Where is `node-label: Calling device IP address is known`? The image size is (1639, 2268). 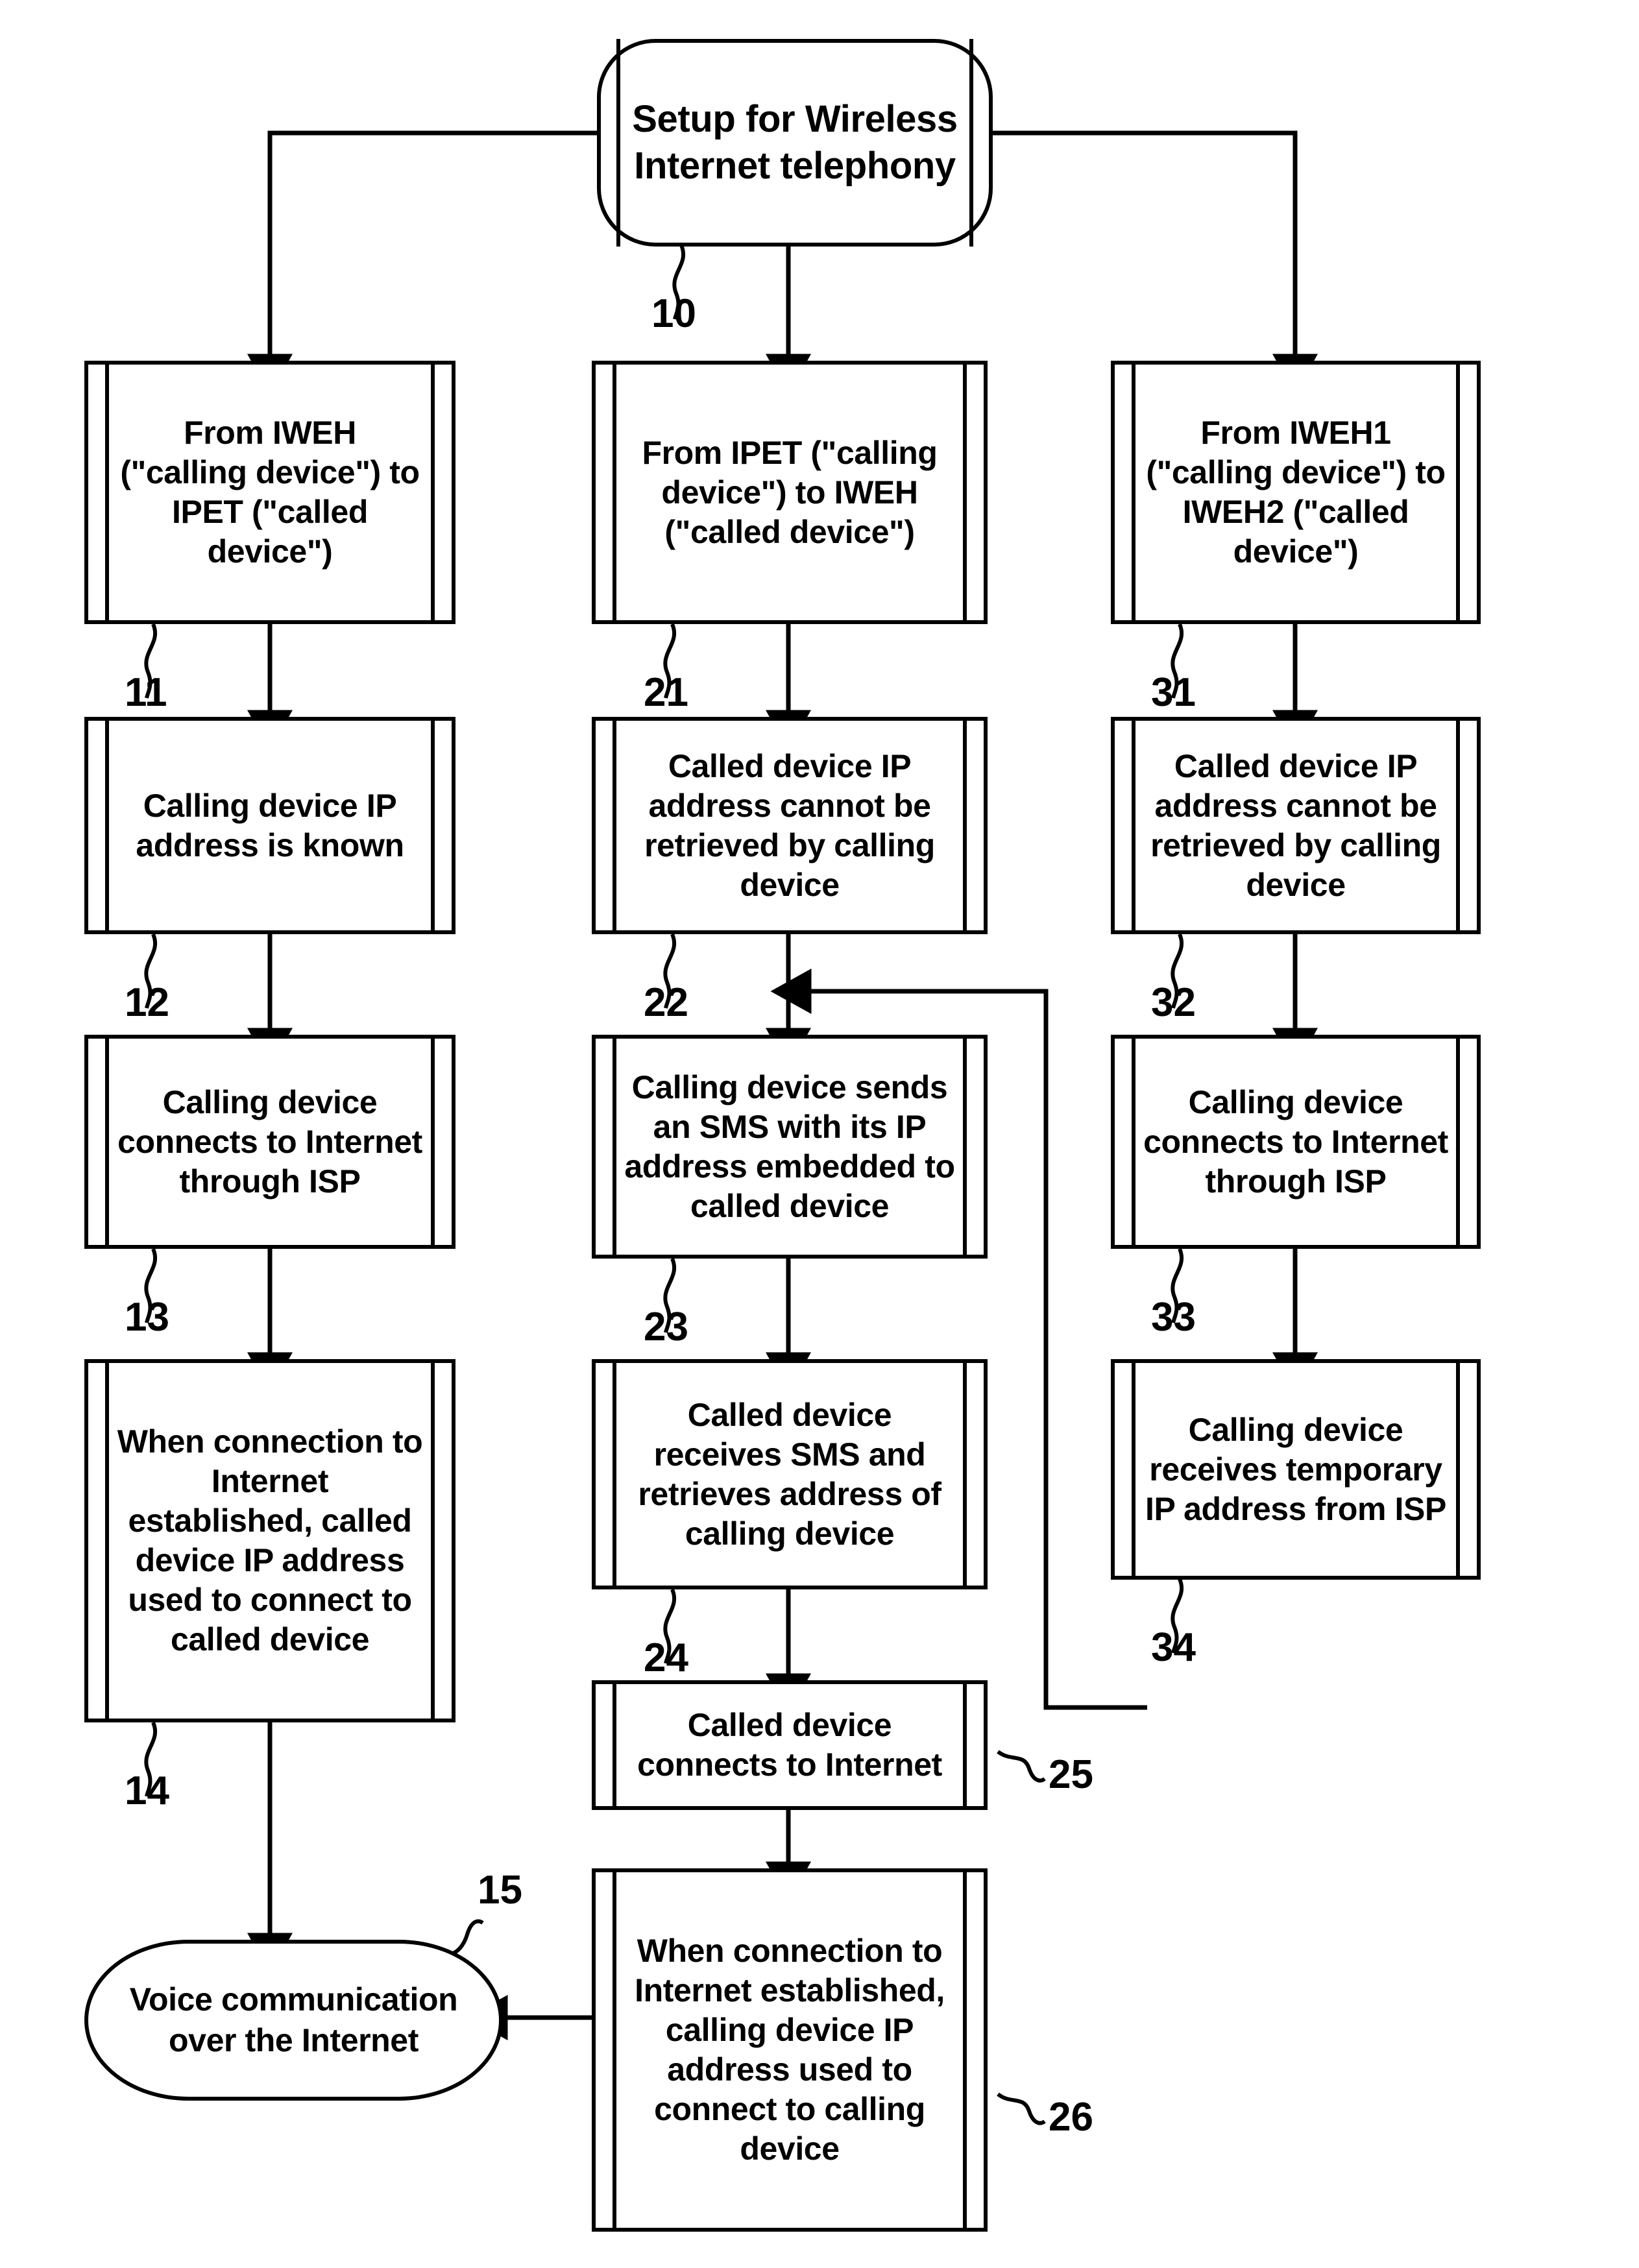
node-label: Calling device IP address is known is located at coordinates (270, 825).